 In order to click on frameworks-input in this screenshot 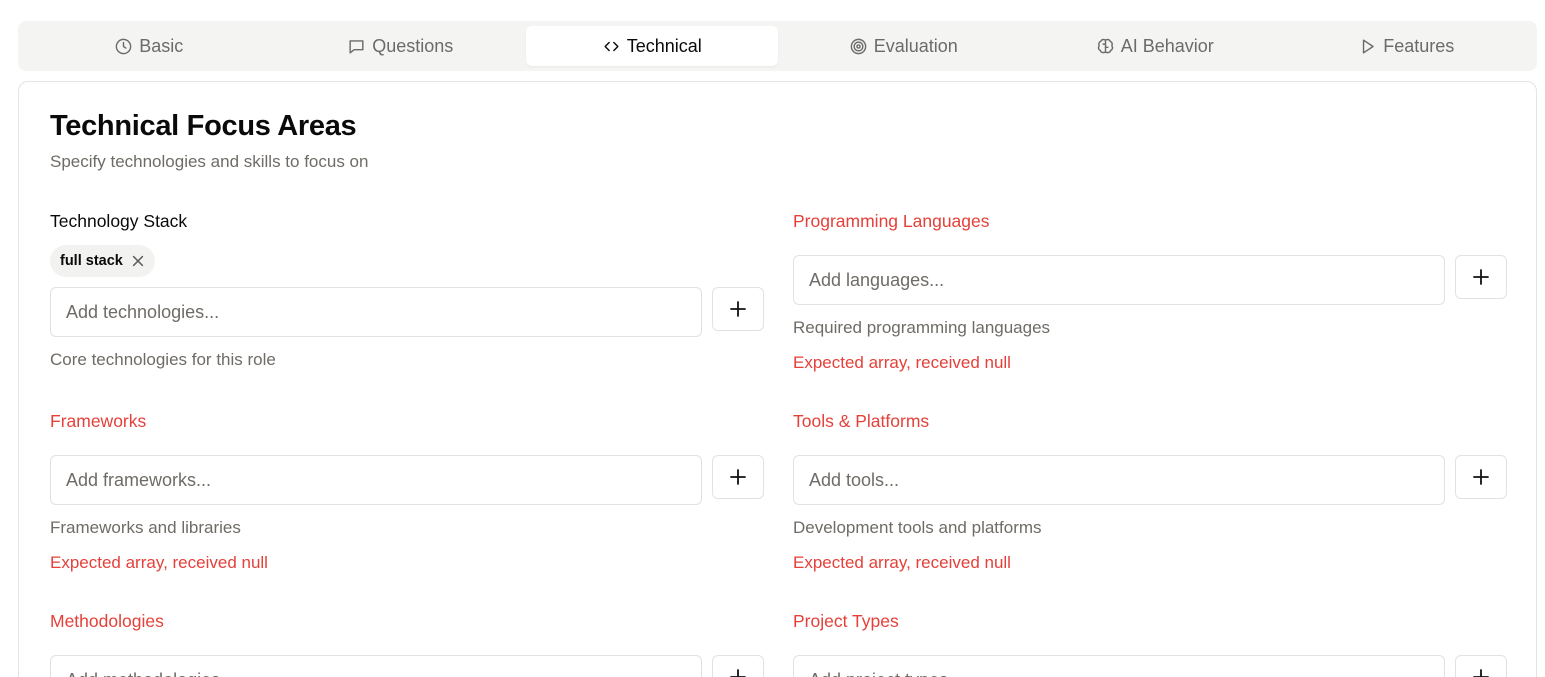, I will do `click(376, 480)`.